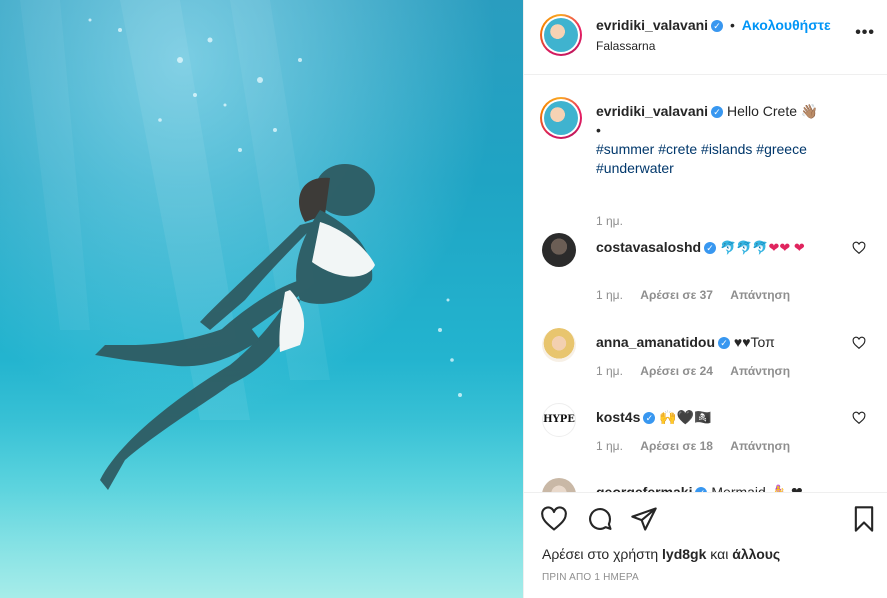  I want to click on comment-text: 🙌🖤🏴‍☠️, so click(685, 417).